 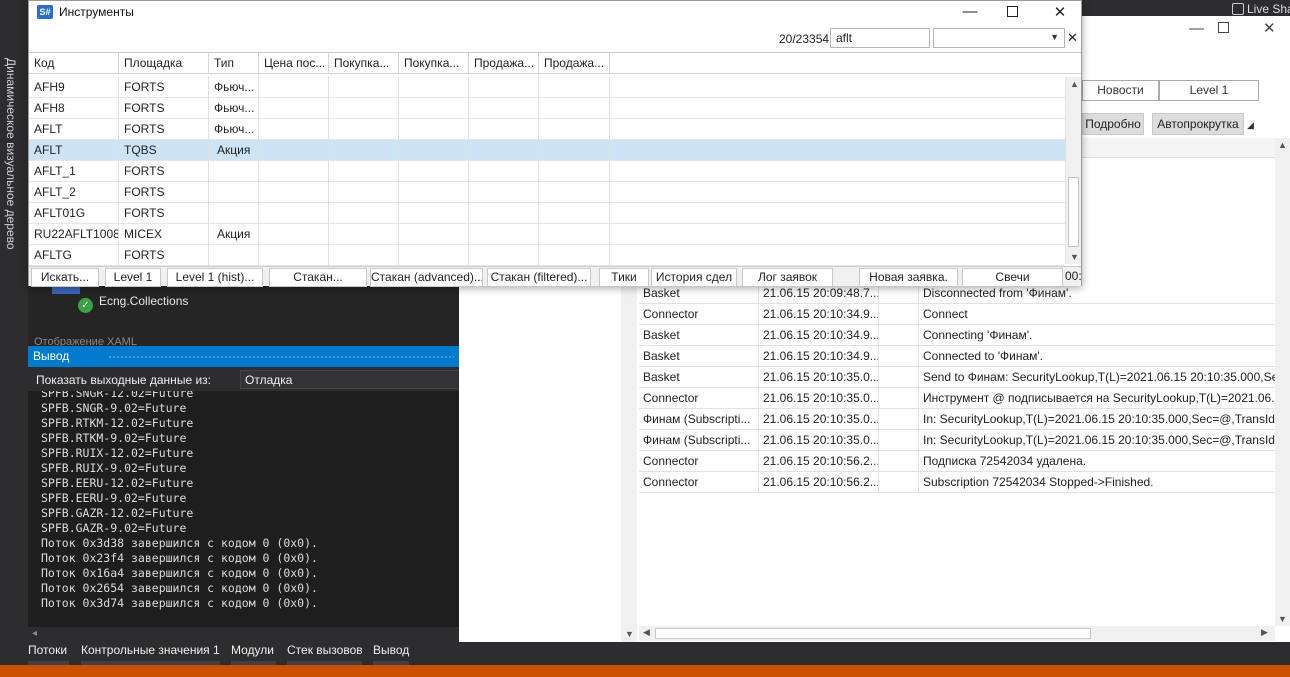 What do you see at coordinates (646, 632) in the screenshot?
I see `scroll-left-icon: ◀` at bounding box center [646, 632].